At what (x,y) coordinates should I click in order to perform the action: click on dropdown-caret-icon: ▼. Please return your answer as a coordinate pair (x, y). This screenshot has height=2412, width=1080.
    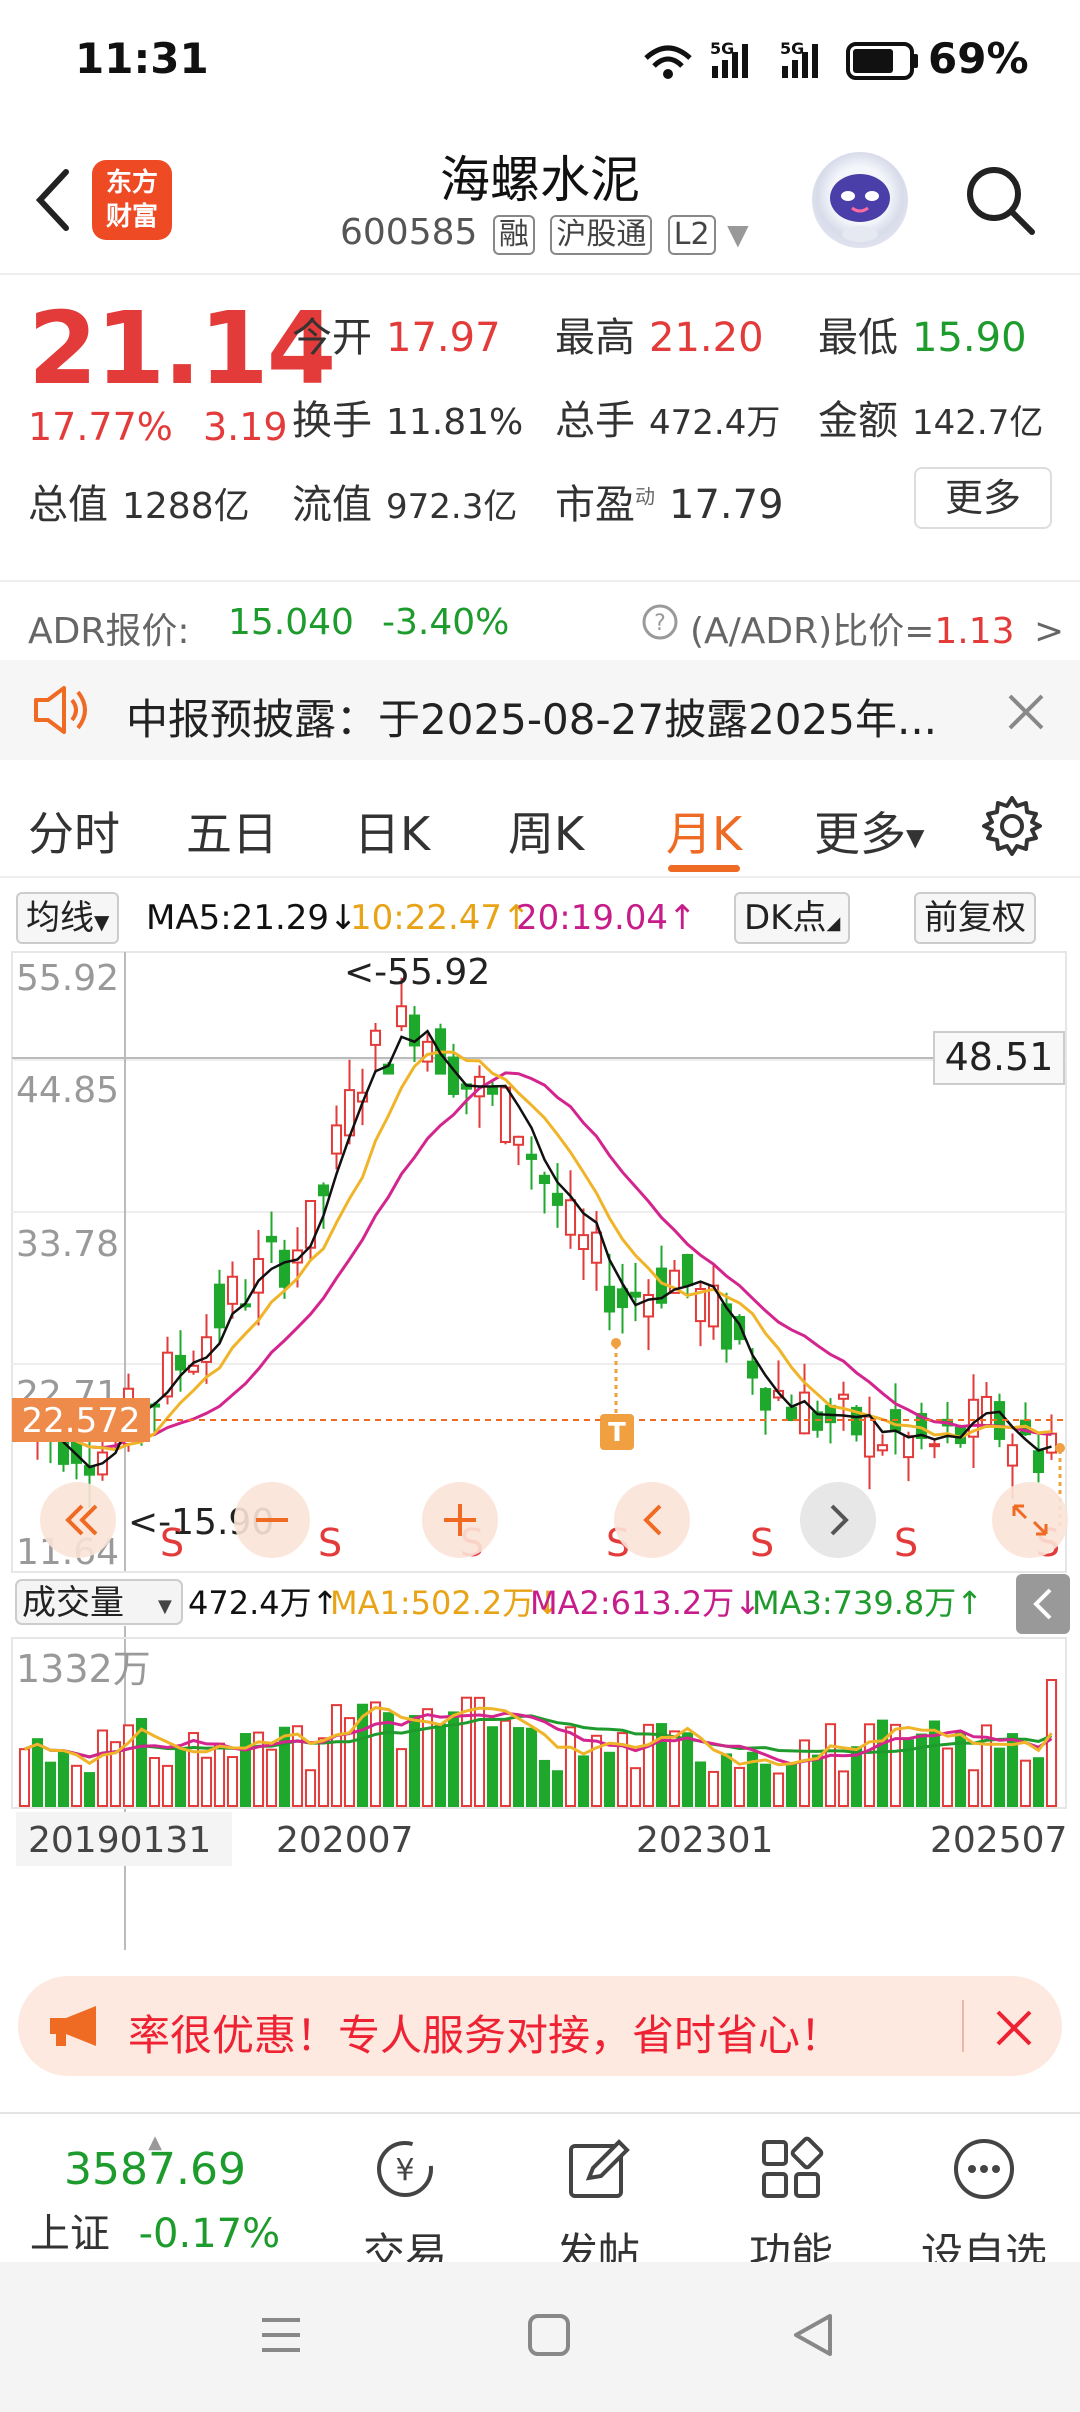
    Looking at the image, I should click on (738, 234).